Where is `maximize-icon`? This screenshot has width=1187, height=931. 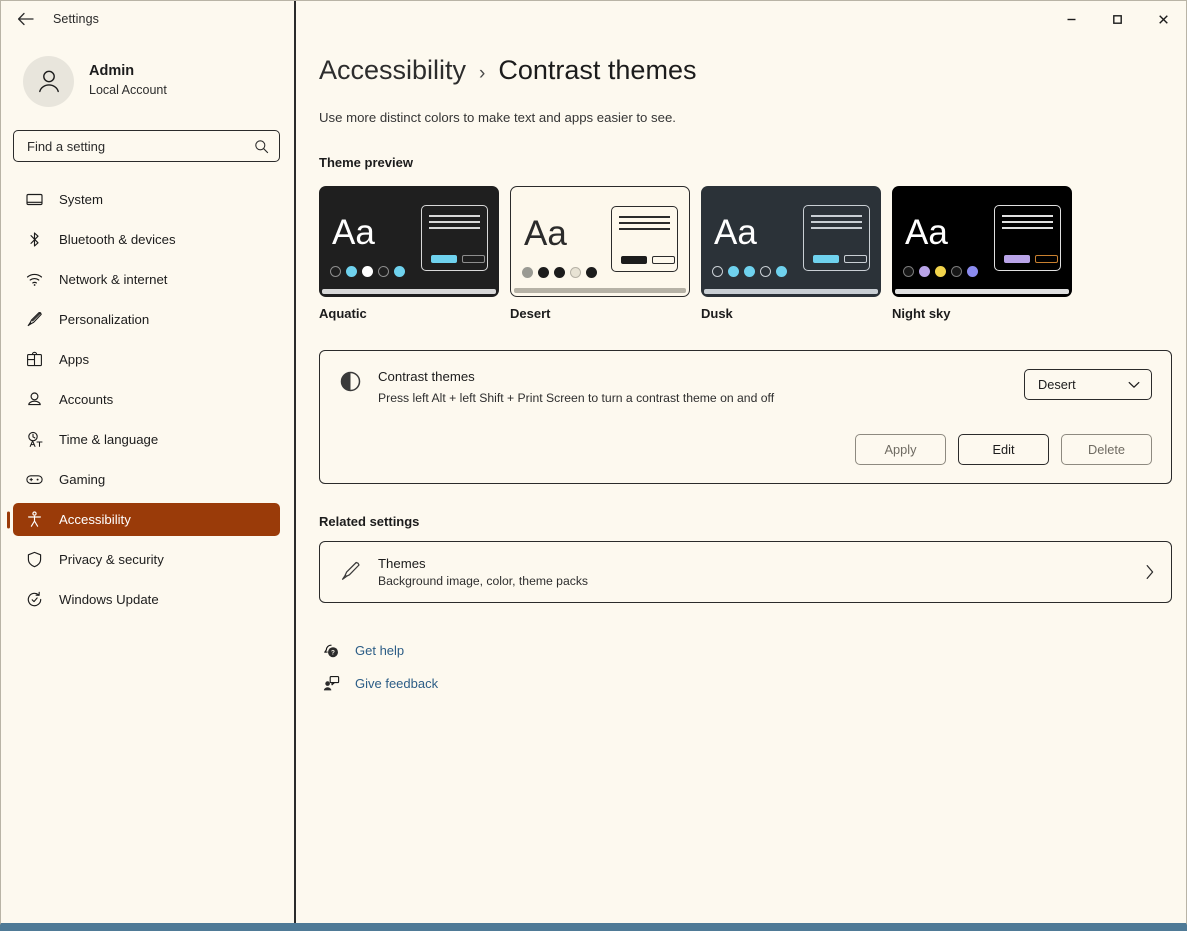 maximize-icon is located at coordinates (1117, 19).